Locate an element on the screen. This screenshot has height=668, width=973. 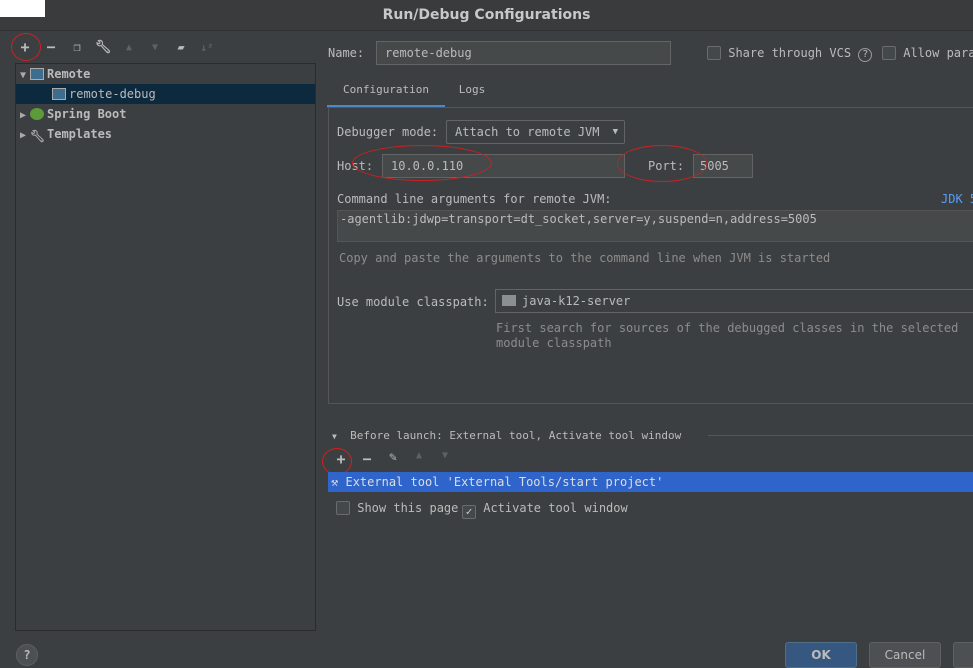
activate-tool-window-checkbox: ✓ Activate tool window is located at coordinates (545, 510).